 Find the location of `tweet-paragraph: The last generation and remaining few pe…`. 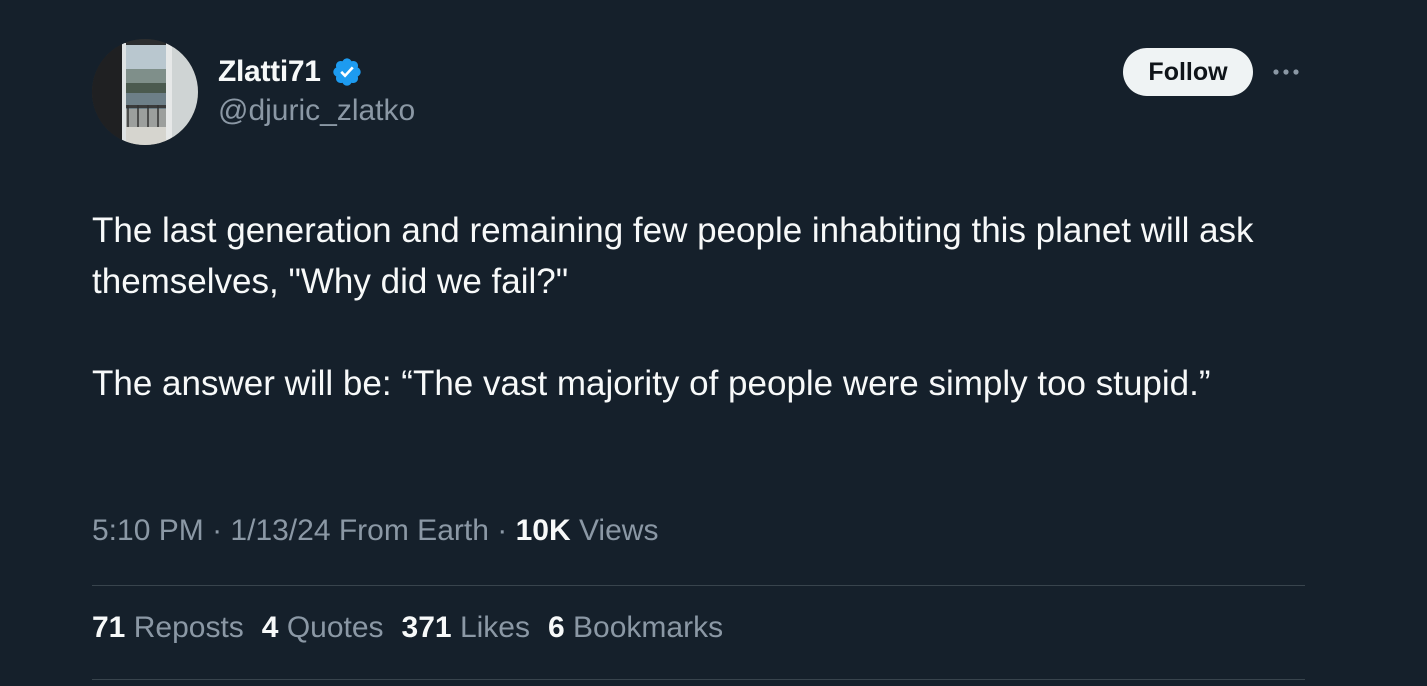

tweet-paragraph: The last generation and remaining few pe… is located at coordinates (673, 256).